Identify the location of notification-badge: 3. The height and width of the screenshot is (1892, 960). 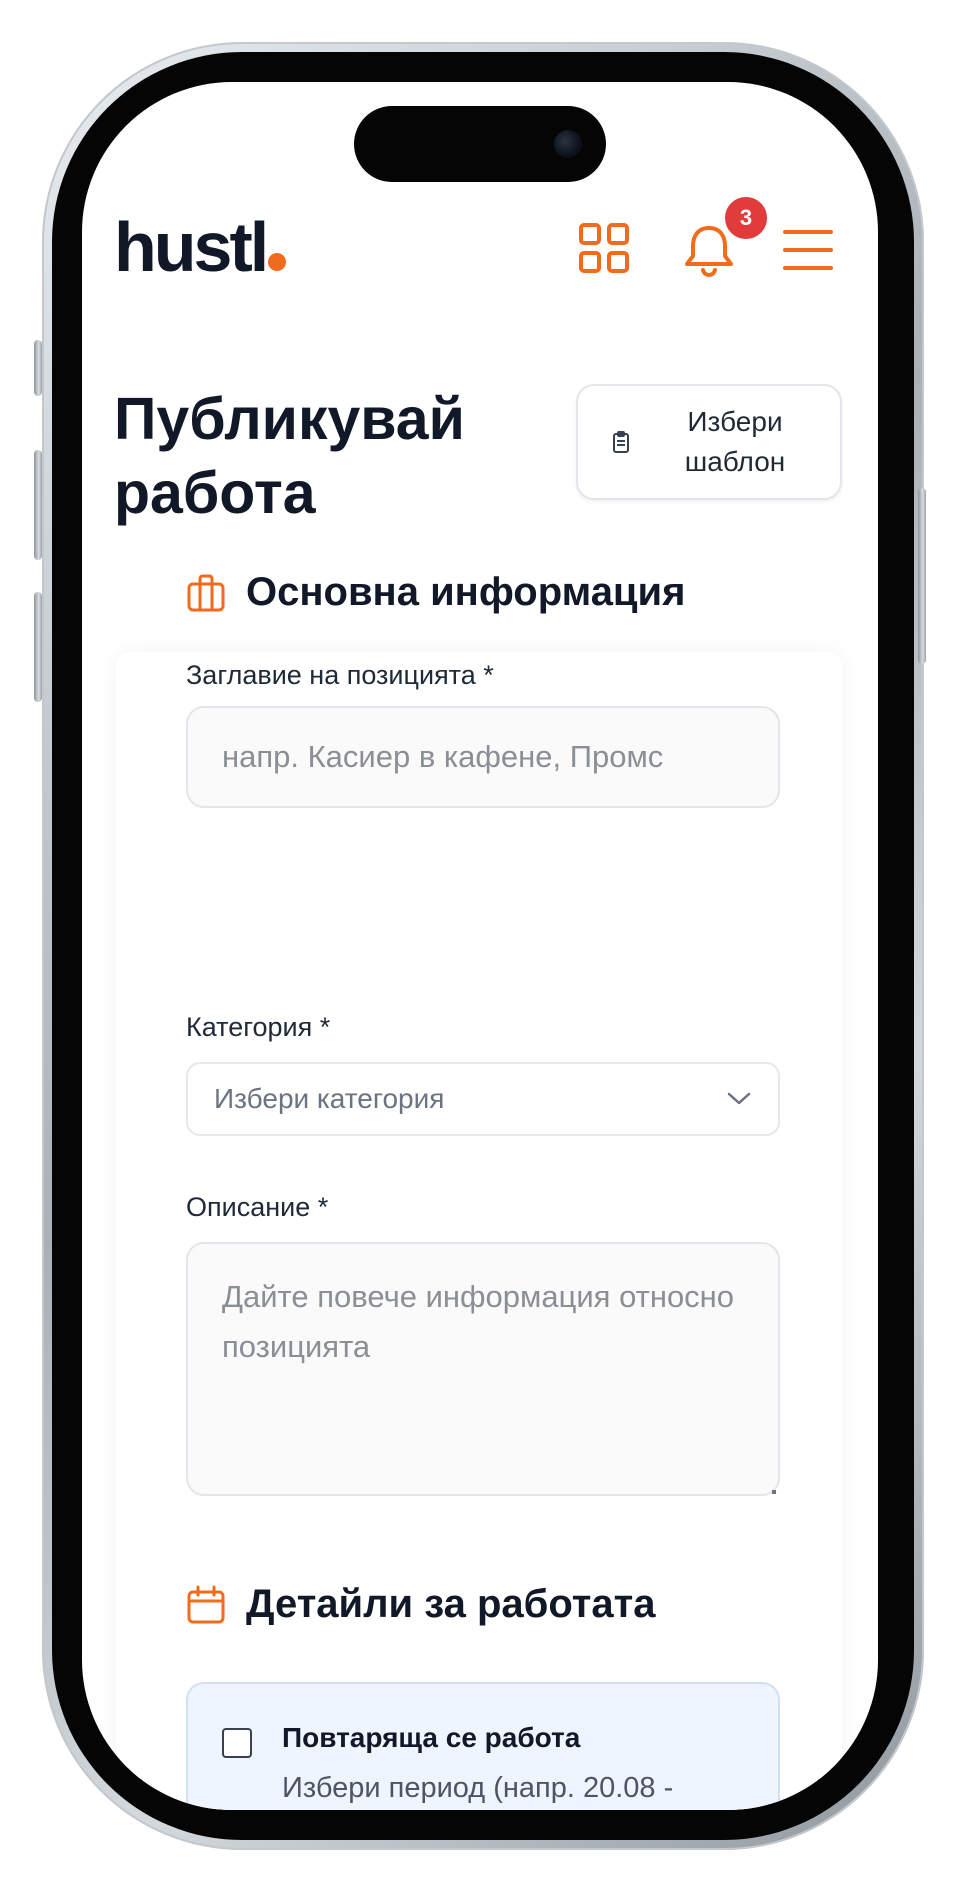
(746, 218).